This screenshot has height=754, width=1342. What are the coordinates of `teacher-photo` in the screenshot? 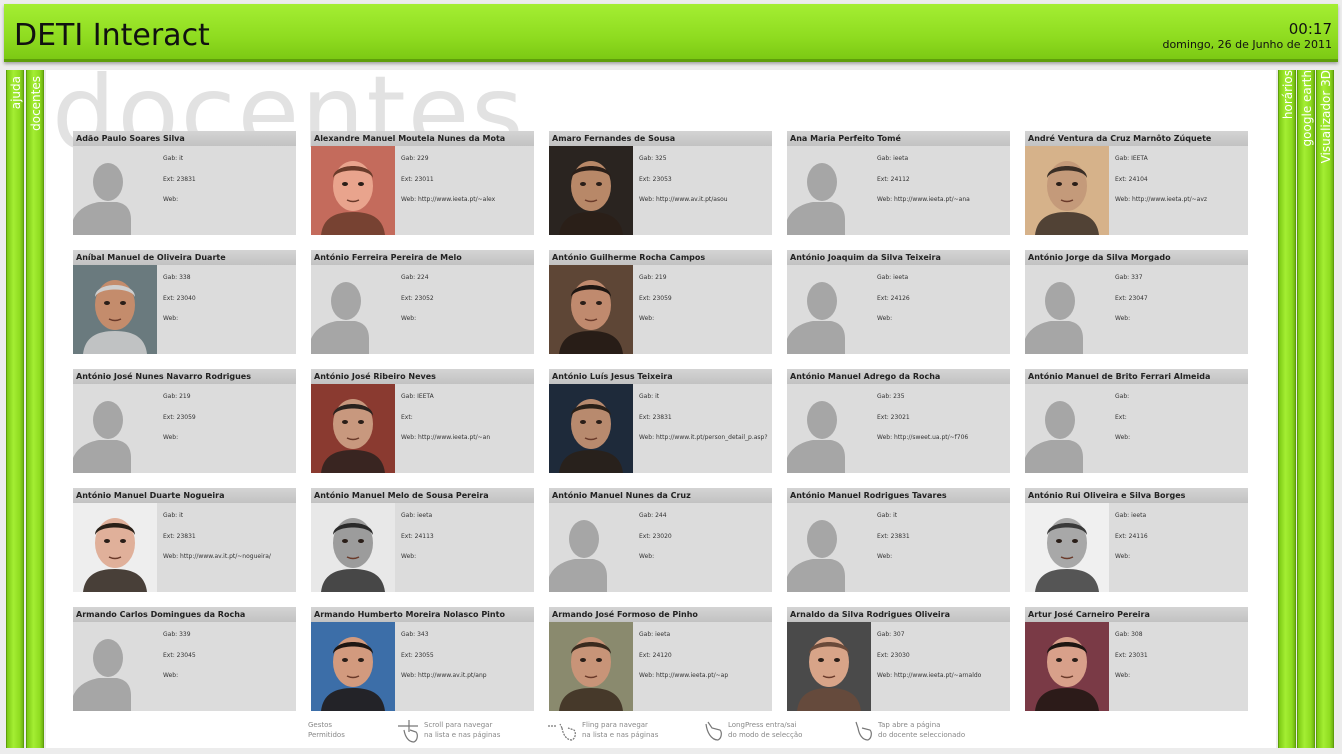 It's located at (115, 309).